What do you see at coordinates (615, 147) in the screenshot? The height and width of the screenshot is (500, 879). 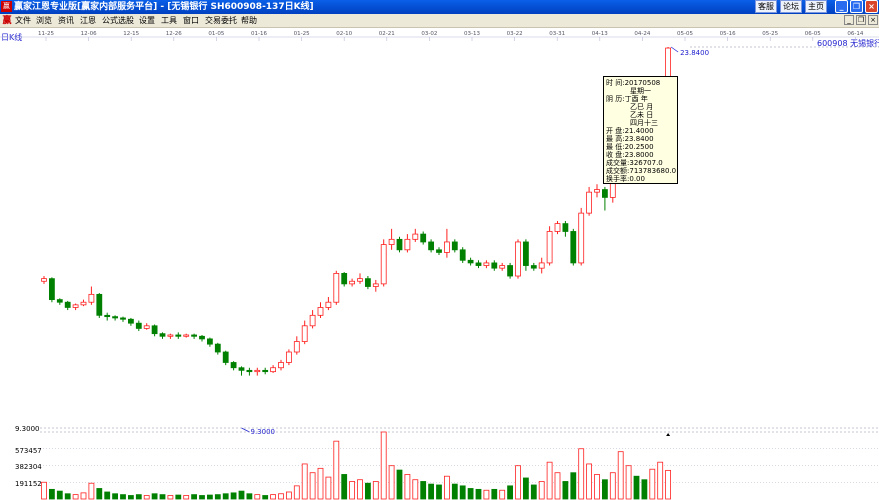 I see `tip-low-label: 最 低:` at bounding box center [615, 147].